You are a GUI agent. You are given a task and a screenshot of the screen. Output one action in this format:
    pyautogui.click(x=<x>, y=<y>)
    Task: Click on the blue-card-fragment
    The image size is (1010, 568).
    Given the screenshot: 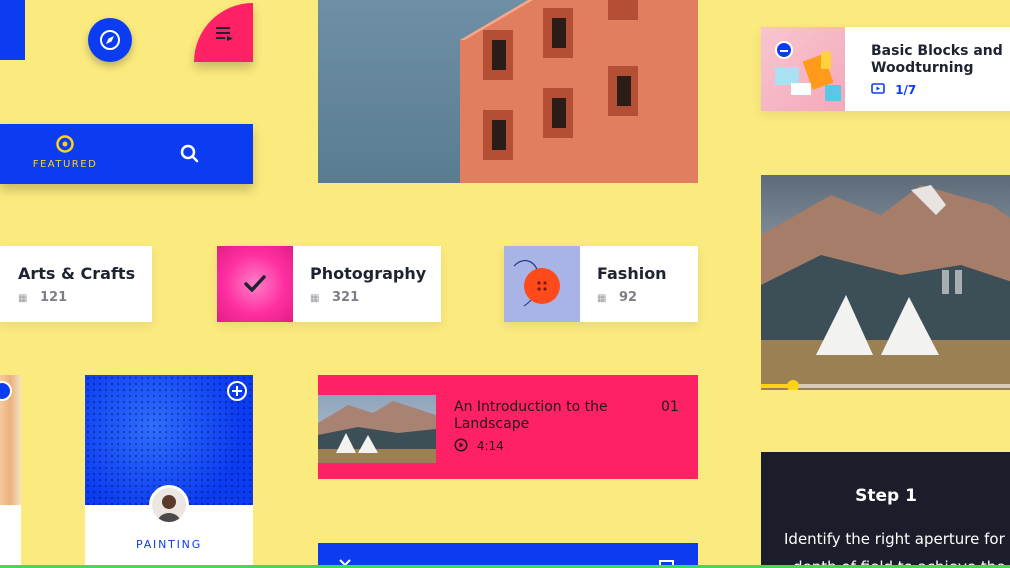 What is the action you would take?
    pyautogui.click(x=12, y=30)
    